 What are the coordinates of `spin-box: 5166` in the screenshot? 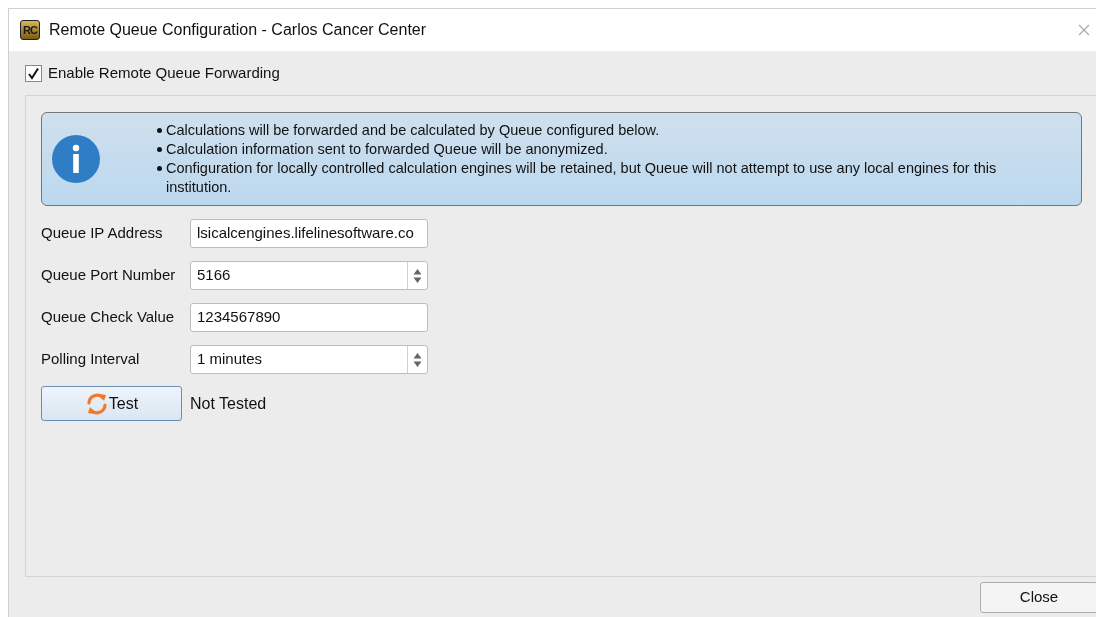 It's located at (309, 275).